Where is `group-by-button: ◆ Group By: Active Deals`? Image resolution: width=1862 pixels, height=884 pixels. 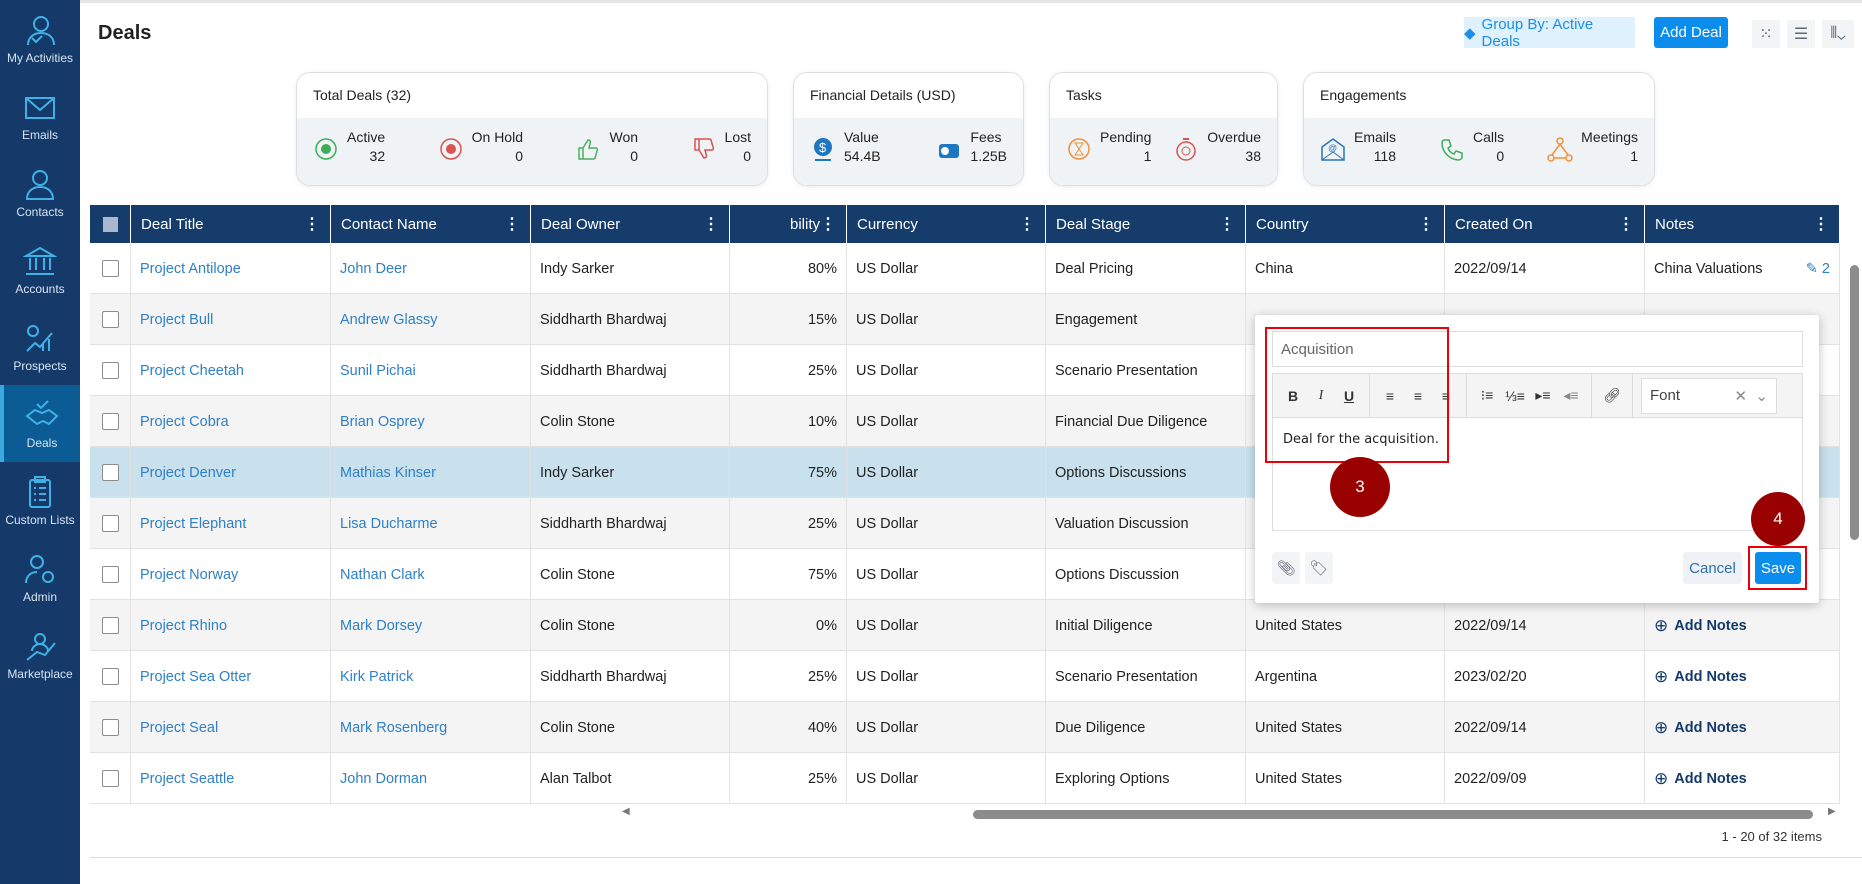
group-by-button: ◆ Group By: Active Deals is located at coordinates (1549, 33).